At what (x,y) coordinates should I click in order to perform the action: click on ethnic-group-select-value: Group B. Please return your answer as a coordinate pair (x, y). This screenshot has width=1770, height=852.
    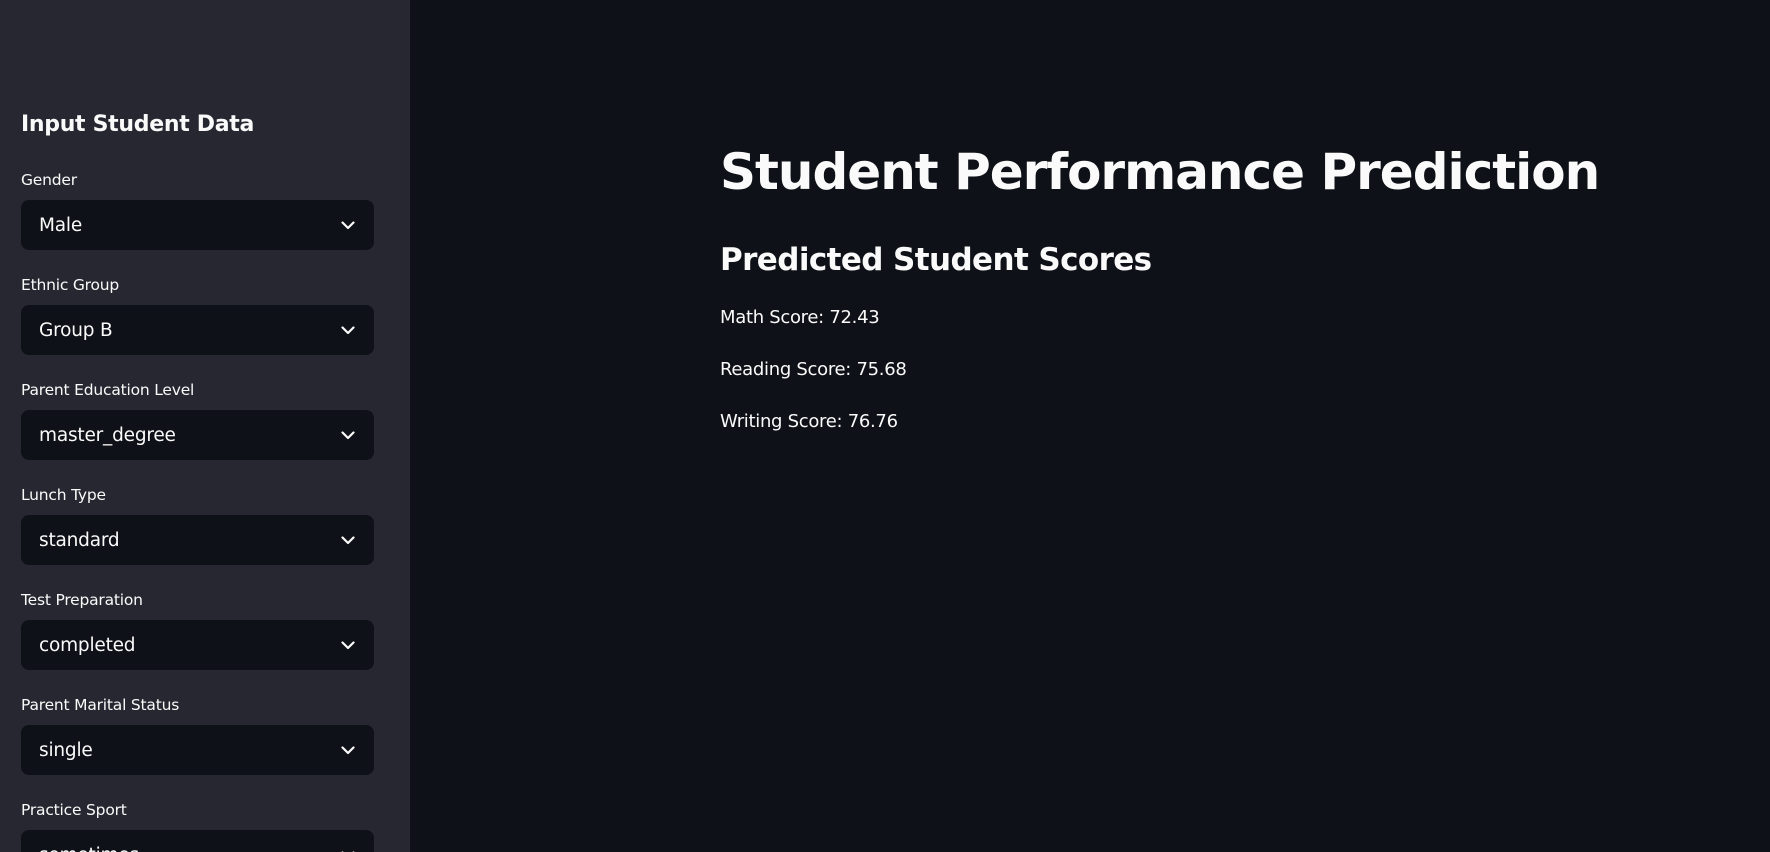
    Looking at the image, I should click on (76, 330).